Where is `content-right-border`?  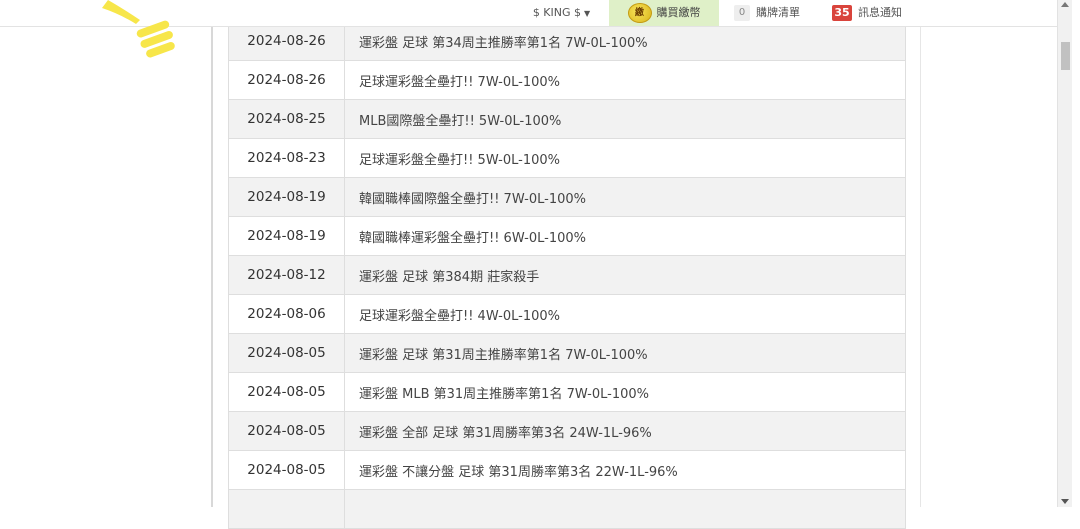 content-right-border is located at coordinates (920, 266).